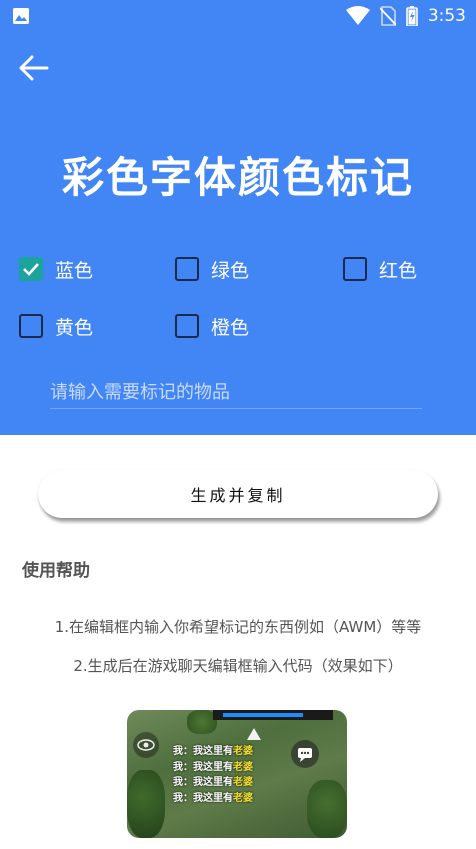  I want to click on help-title: 使用帮助, so click(56, 571).